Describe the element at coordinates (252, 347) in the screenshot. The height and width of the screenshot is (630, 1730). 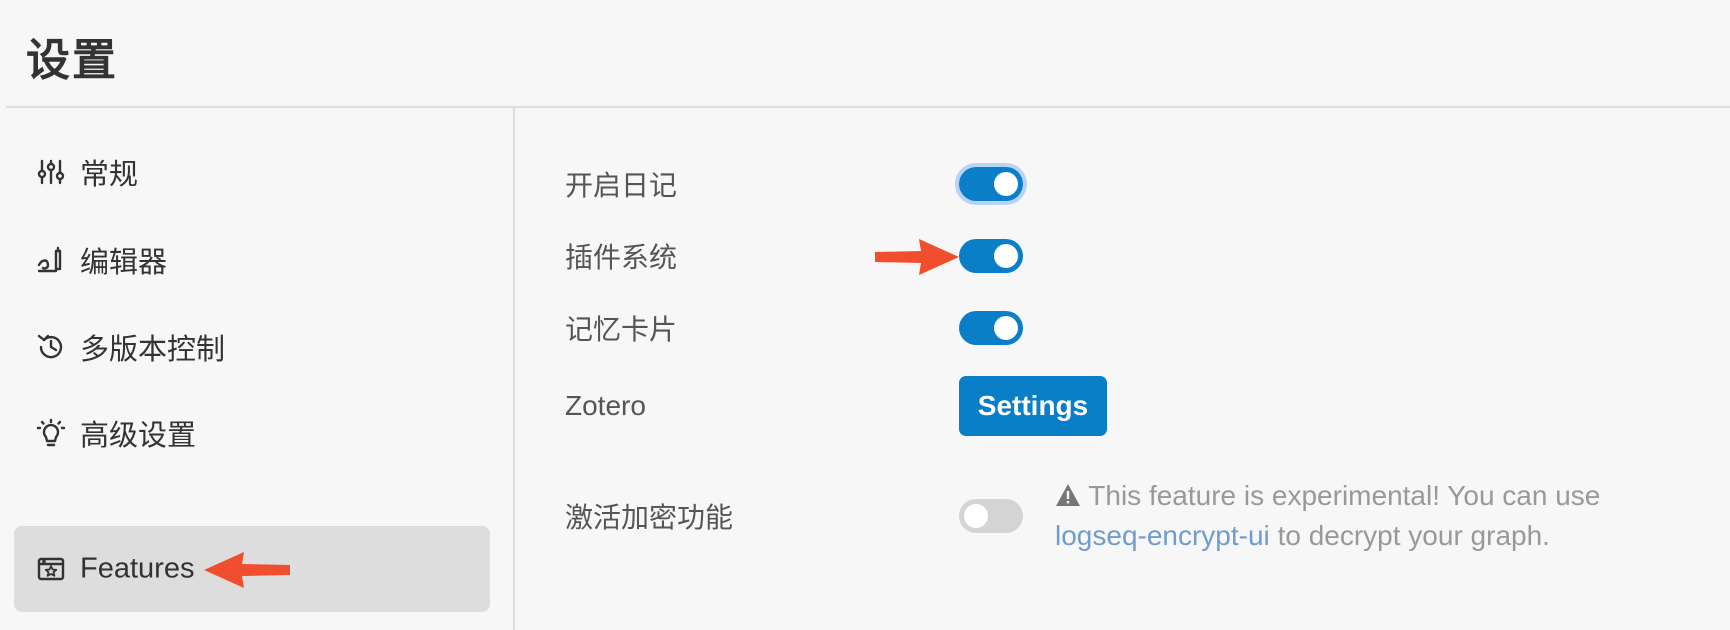
I see `sidebar-item-version-control: 多版本控制` at that location.